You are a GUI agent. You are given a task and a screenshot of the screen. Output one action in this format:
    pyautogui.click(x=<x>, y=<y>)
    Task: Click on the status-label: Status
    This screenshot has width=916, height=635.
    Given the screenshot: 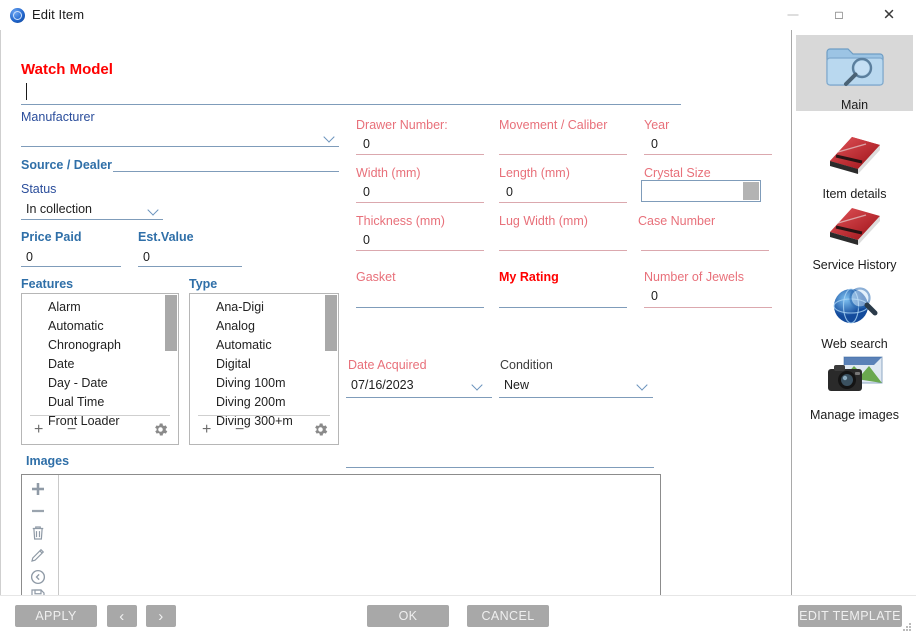 What is the action you would take?
    pyautogui.click(x=39, y=189)
    